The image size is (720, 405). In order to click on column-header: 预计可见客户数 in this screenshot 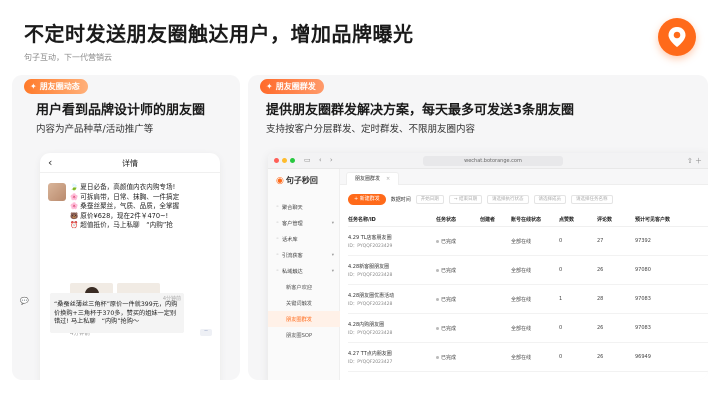, I will do `click(653, 220)`.